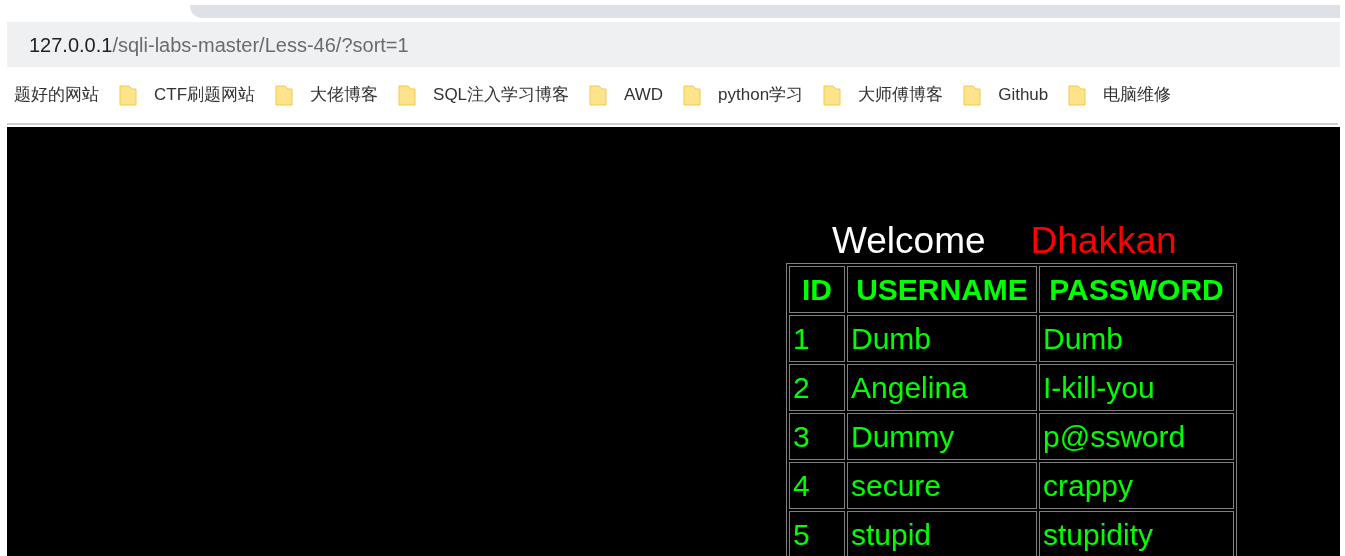 This screenshot has height=556, width=1345. Describe the element at coordinates (673, 44) in the screenshot. I see `address-bar: 127.0.0.1/sqli-labs-master/Less-46/?sort=1` at that location.